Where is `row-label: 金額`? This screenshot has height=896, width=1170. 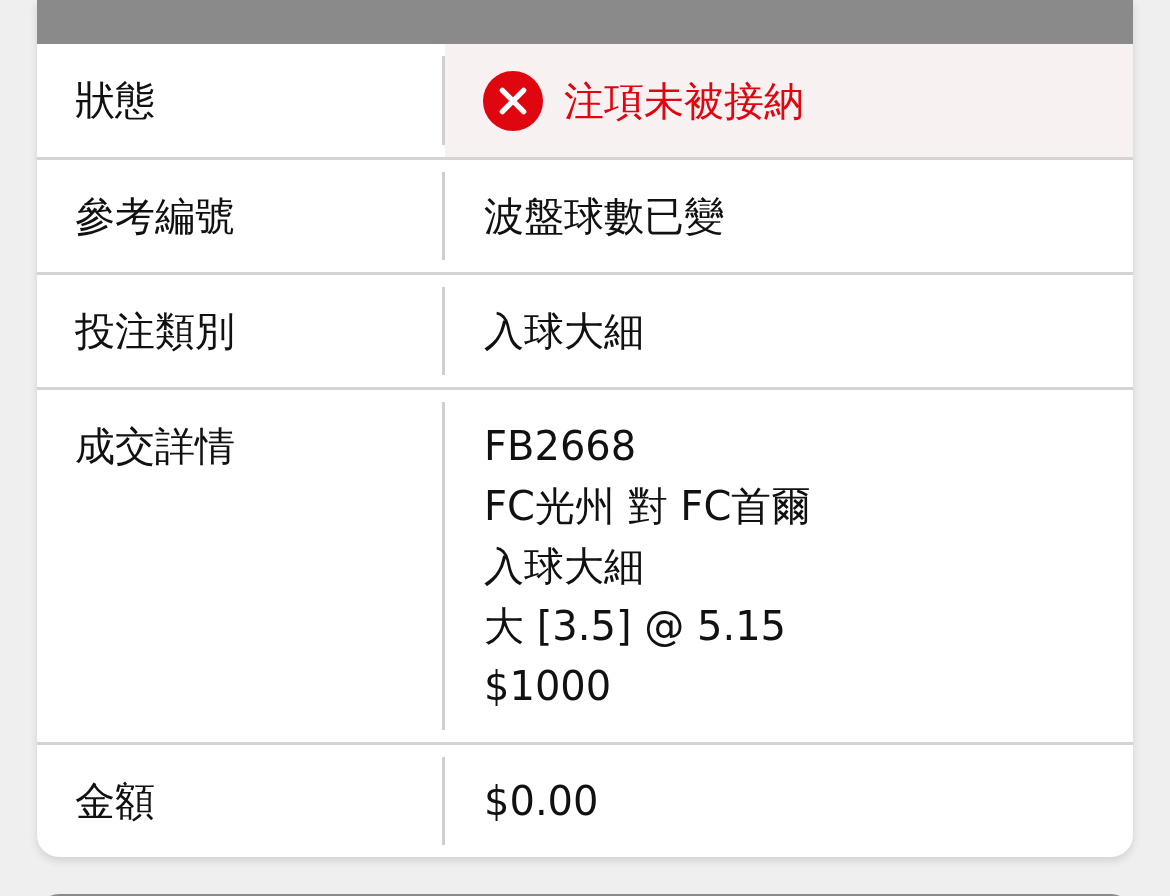
row-label: 金額 is located at coordinates (115, 801).